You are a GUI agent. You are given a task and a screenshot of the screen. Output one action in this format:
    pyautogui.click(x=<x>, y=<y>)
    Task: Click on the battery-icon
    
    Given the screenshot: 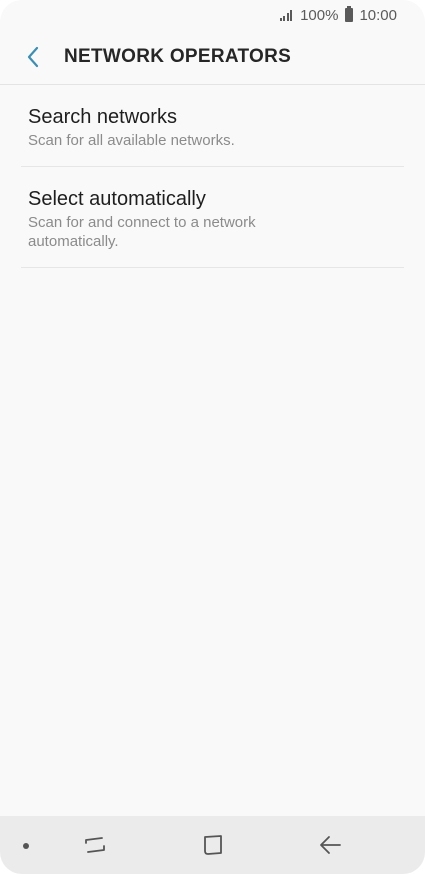 What is the action you would take?
    pyautogui.click(x=349, y=14)
    